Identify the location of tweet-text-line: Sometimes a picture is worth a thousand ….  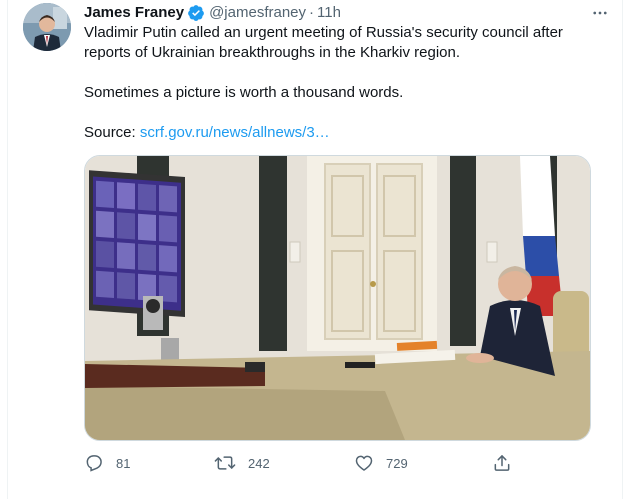
(244, 92).